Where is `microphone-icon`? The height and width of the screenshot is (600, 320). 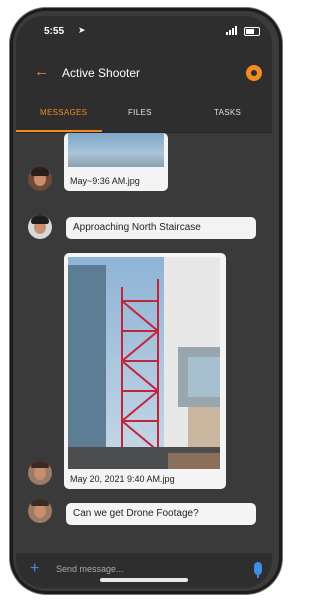
microphone-icon is located at coordinates (258, 570).